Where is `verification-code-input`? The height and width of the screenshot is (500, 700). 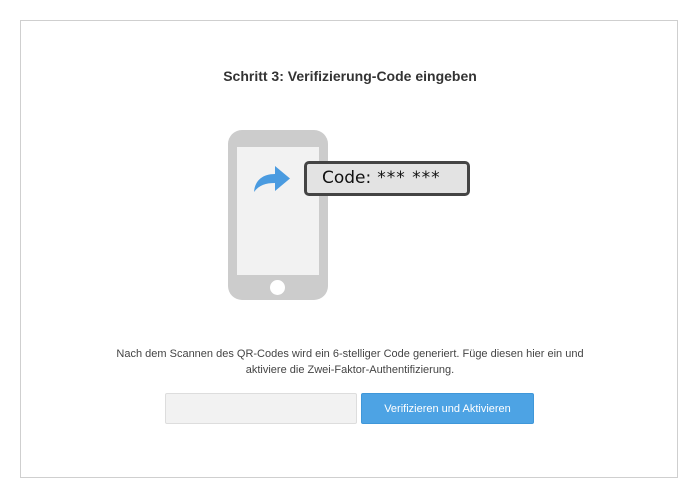 verification-code-input is located at coordinates (261, 408).